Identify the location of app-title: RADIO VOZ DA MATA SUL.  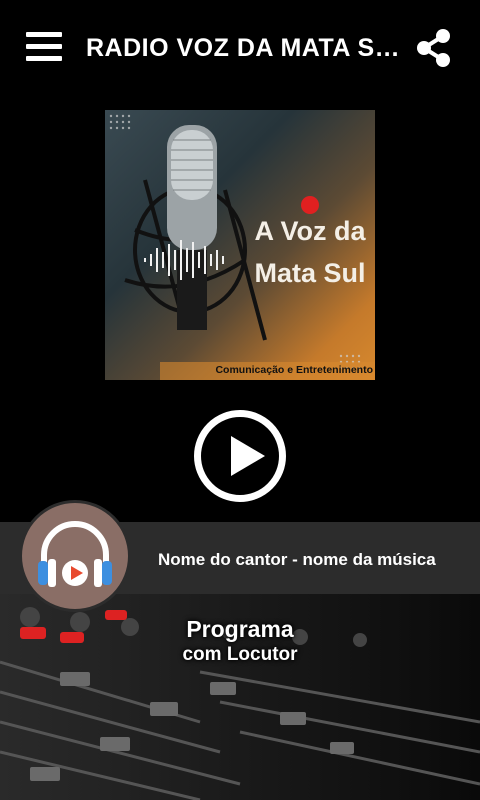
(244, 48).